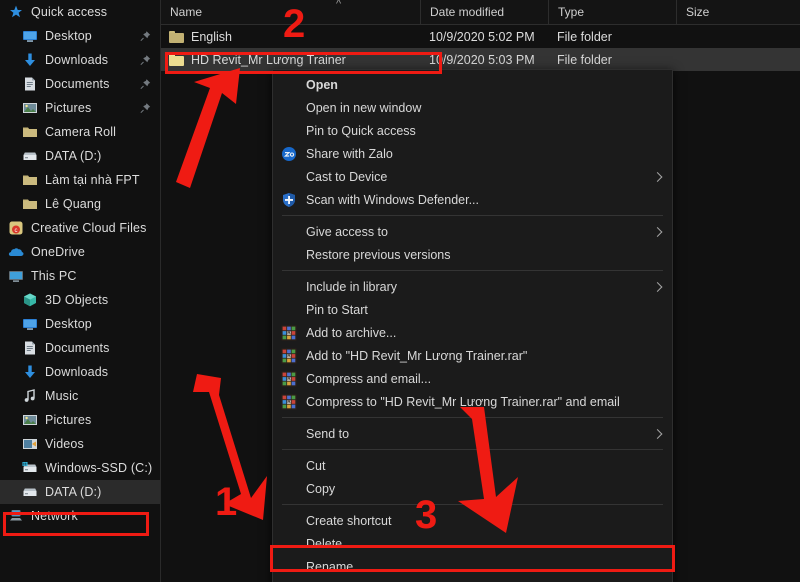 This screenshot has width=800, height=582. I want to click on 3d-objects-icon, so click(30, 300).